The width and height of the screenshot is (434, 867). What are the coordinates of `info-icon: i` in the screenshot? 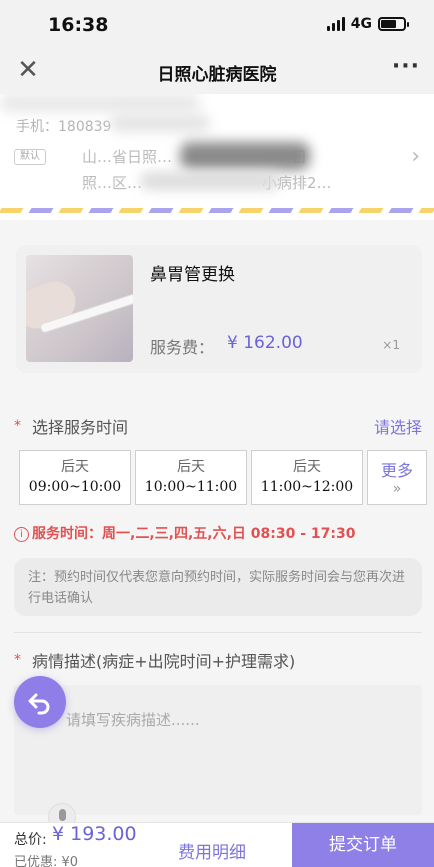 It's located at (21, 534).